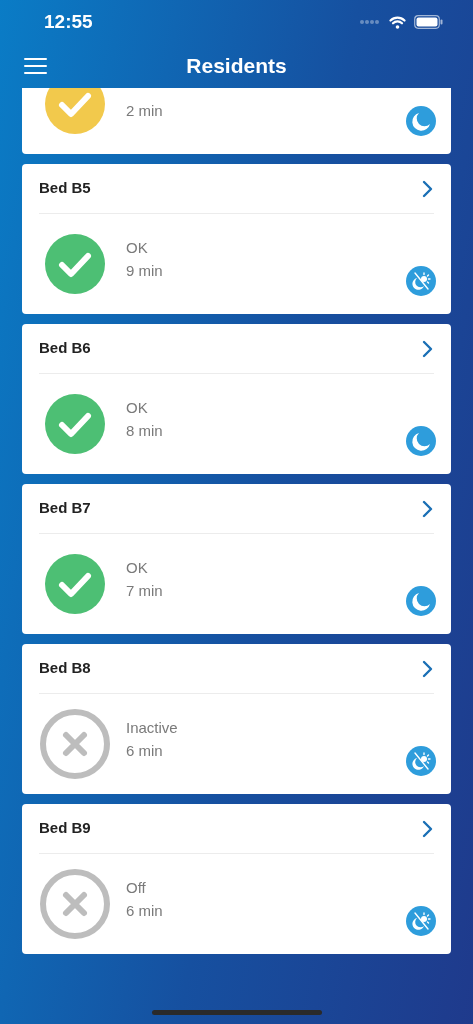 The image size is (473, 1024). Describe the element at coordinates (136, 887) in the screenshot. I see `status-label: Off` at that location.